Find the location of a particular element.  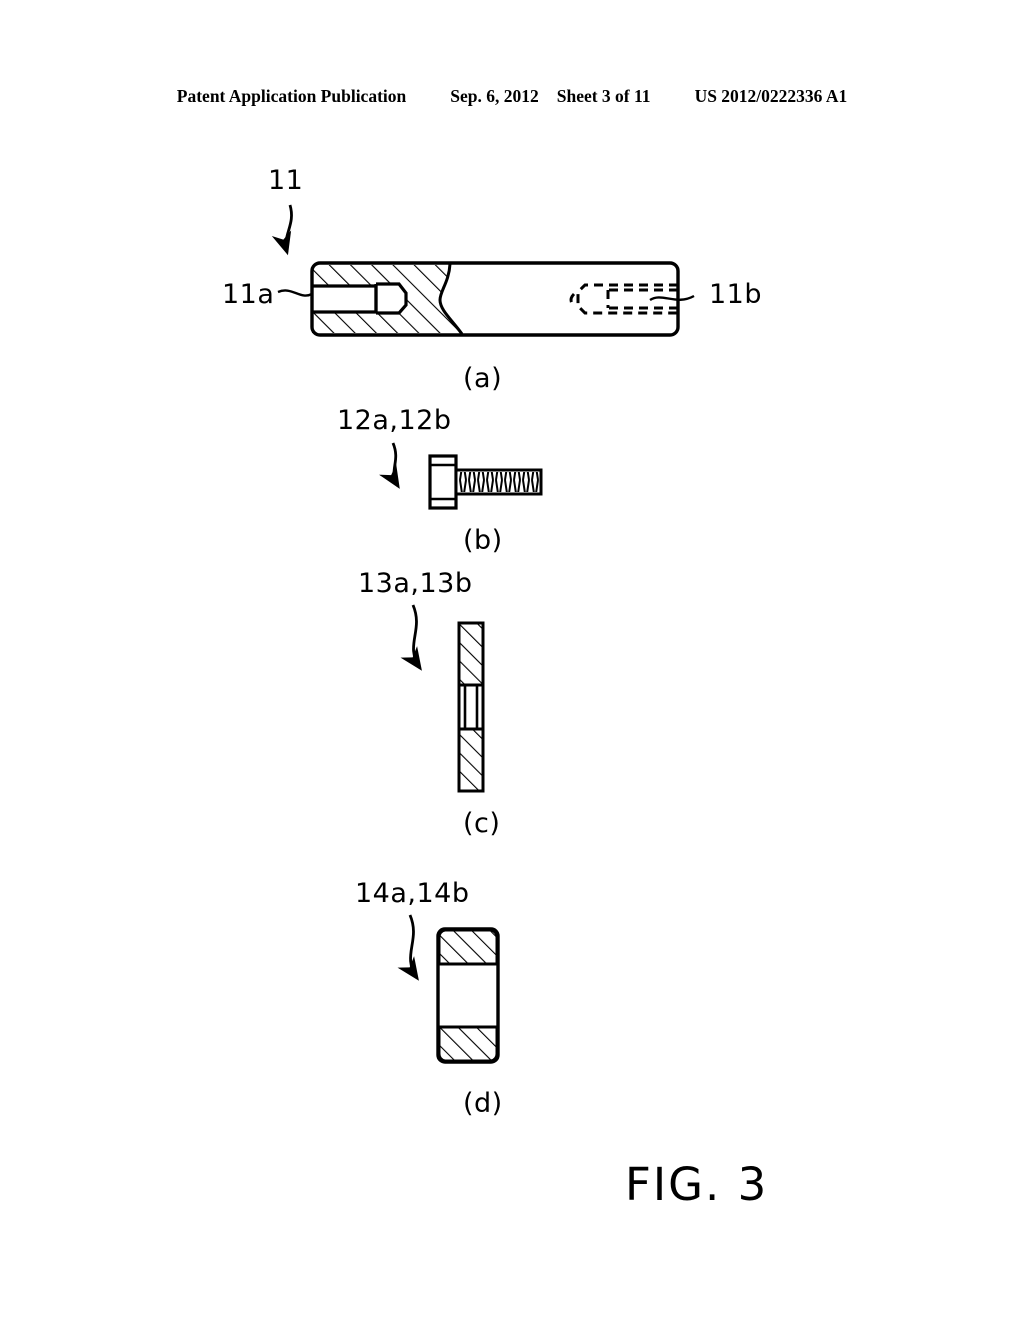

sub-caption-c: (c) is located at coordinates (482, 823).